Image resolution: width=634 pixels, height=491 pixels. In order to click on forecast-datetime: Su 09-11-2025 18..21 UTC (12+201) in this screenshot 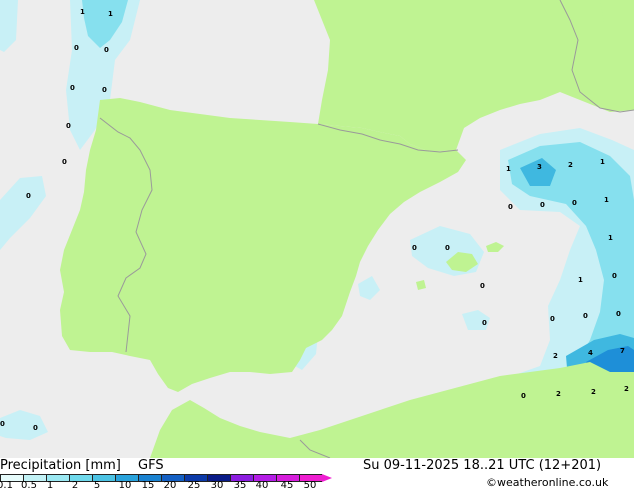, I will do `click(482, 465)`.